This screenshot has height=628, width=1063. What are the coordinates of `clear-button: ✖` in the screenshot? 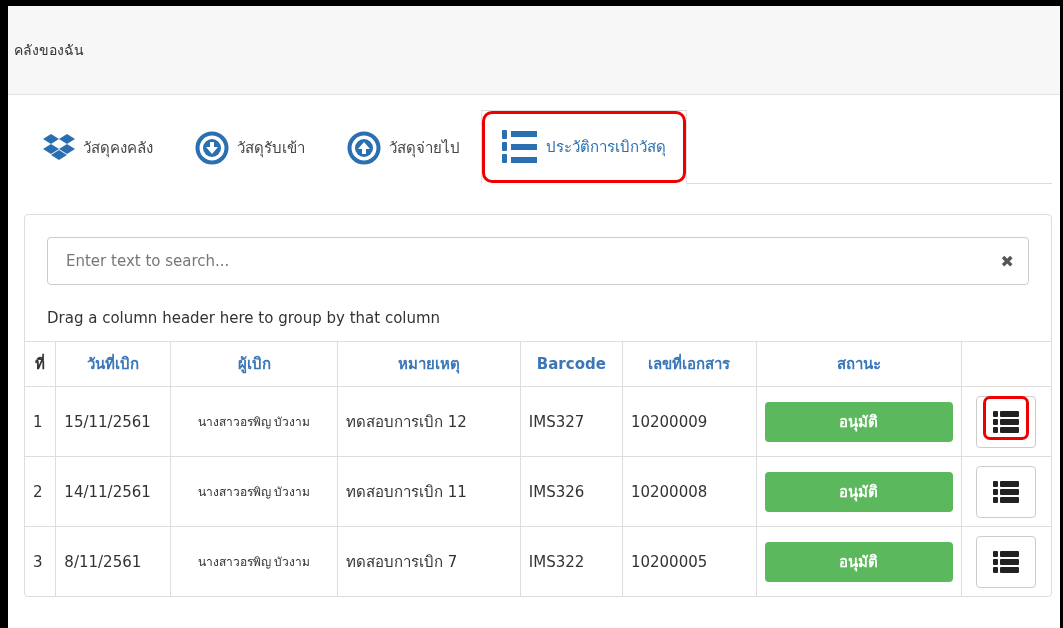 It's located at (1007, 261).